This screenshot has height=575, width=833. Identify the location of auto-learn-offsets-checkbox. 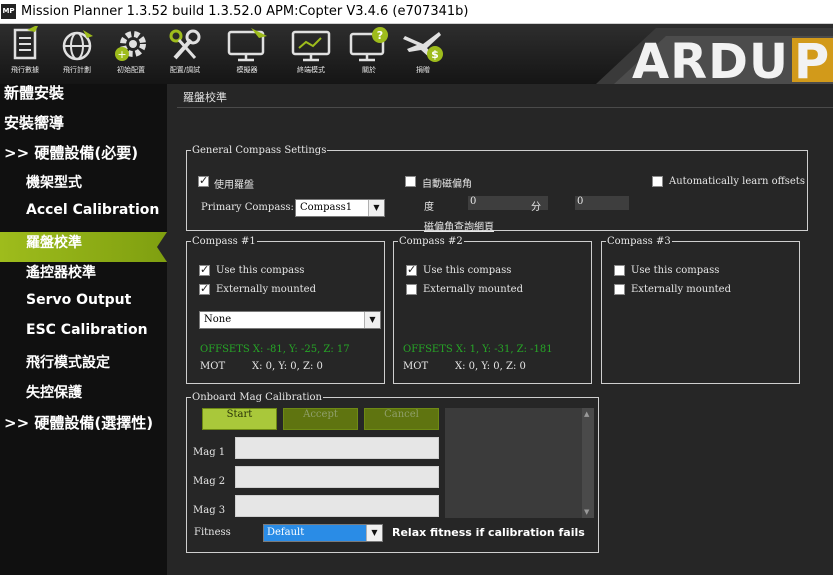
(657, 181).